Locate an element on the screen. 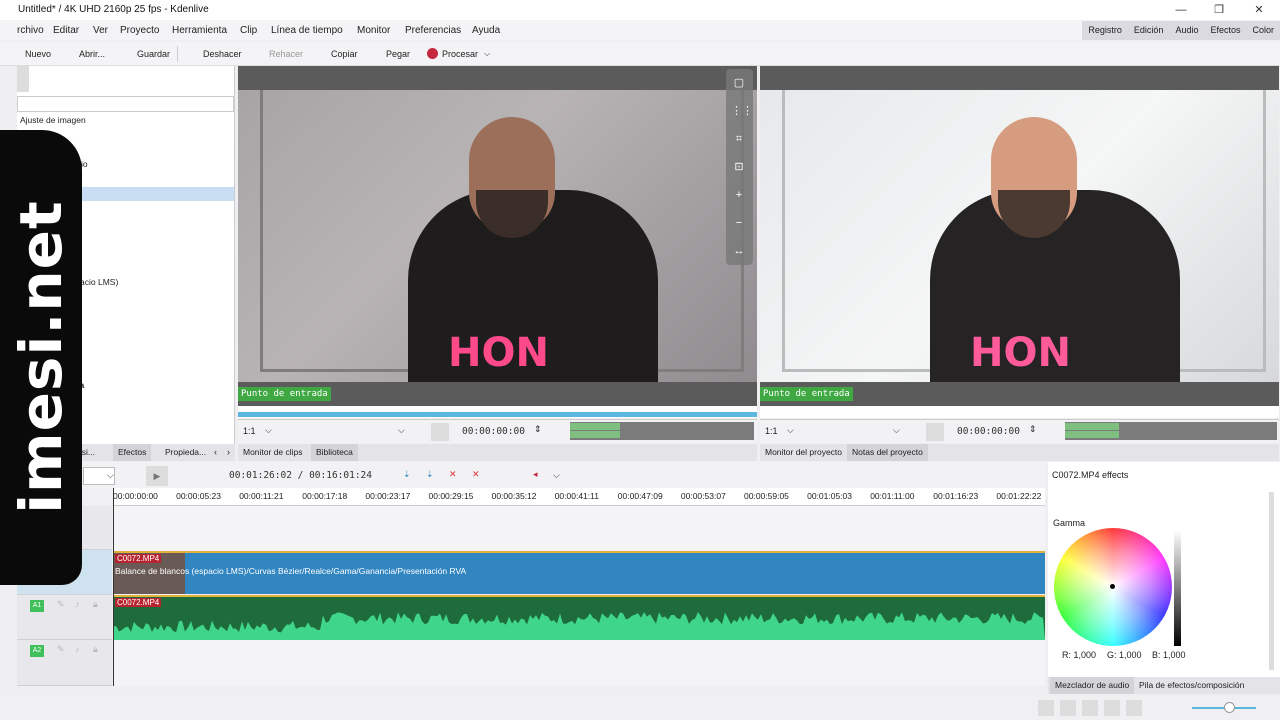 The height and width of the screenshot is (720, 1280). menu-editar: Editar is located at coordinates (66, 30).